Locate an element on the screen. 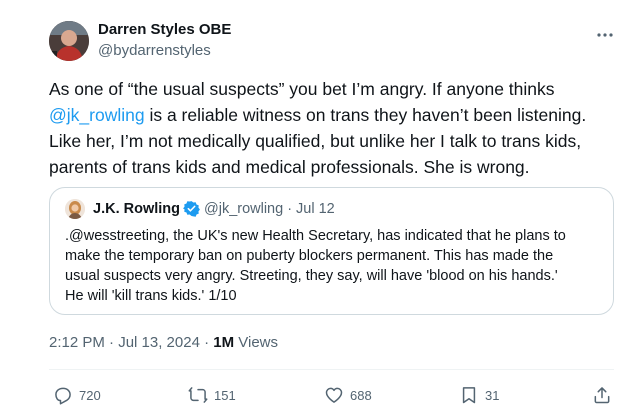  tweet-meta: 2:12 PM · Jul 13, 2024 · 1M Views is located at coordinates (163, 342).